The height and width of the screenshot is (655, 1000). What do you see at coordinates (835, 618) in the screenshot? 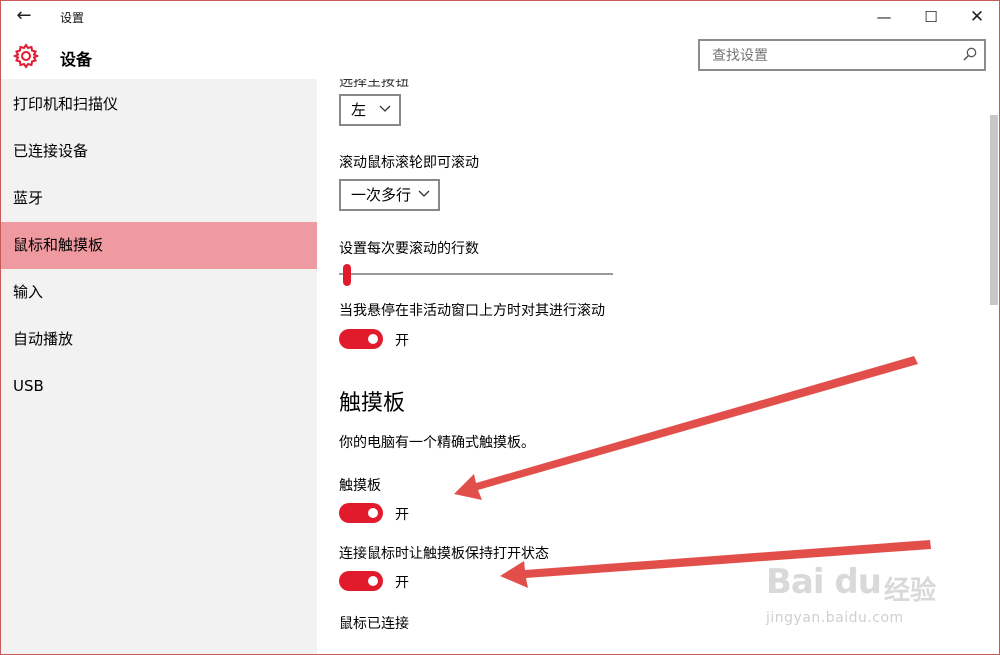
I see `watermark-url: jingyan.baidu.com` at bounding box center [835, 618].